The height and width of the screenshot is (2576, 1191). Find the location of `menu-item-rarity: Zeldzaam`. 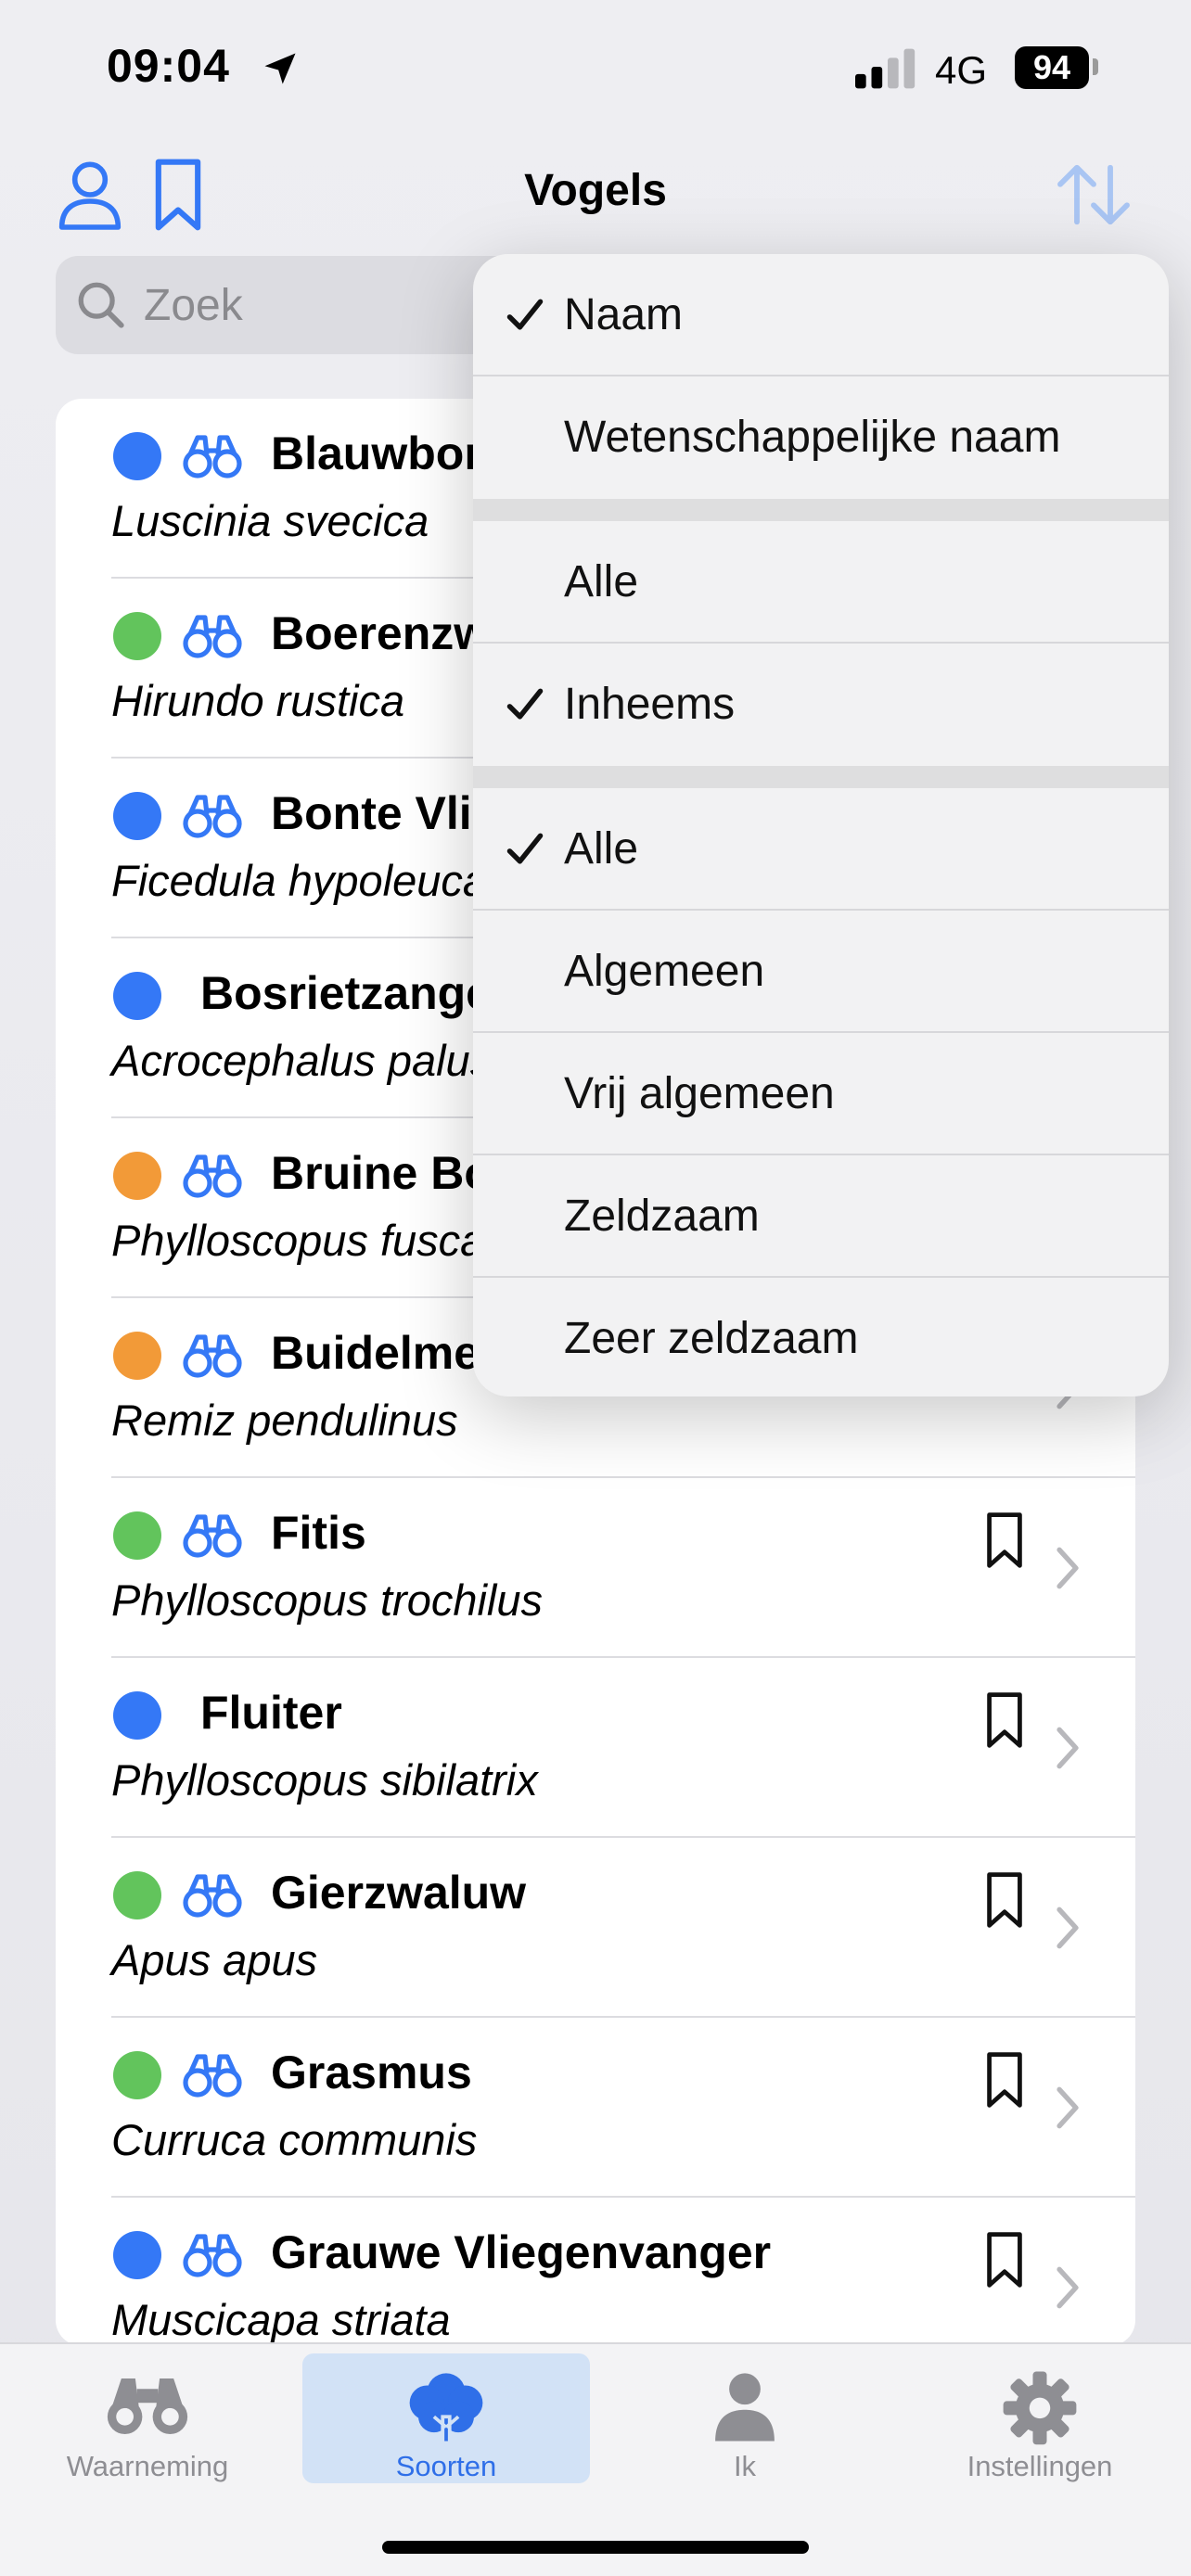

menu-item-rarity: Zeldzaam is located at coordinates (821, 1216).